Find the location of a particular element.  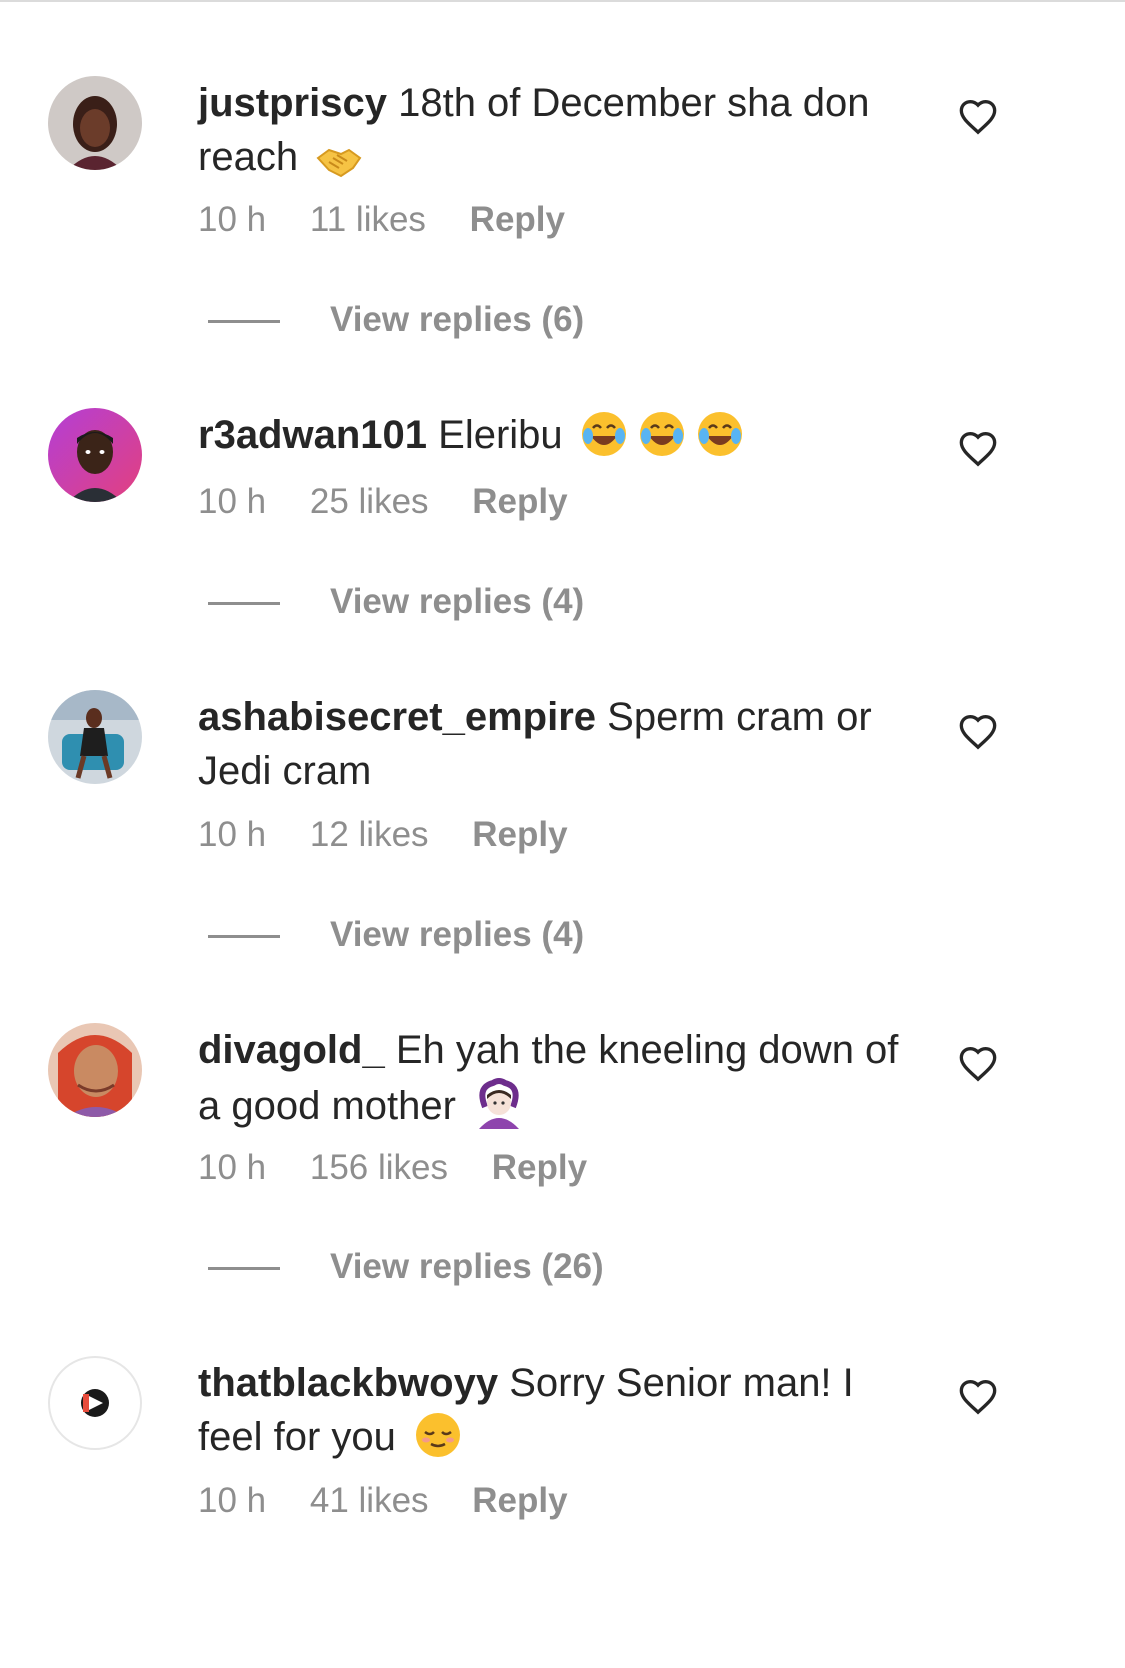

view-replies-button: View replies (6) is located at coordinates (396, 320).